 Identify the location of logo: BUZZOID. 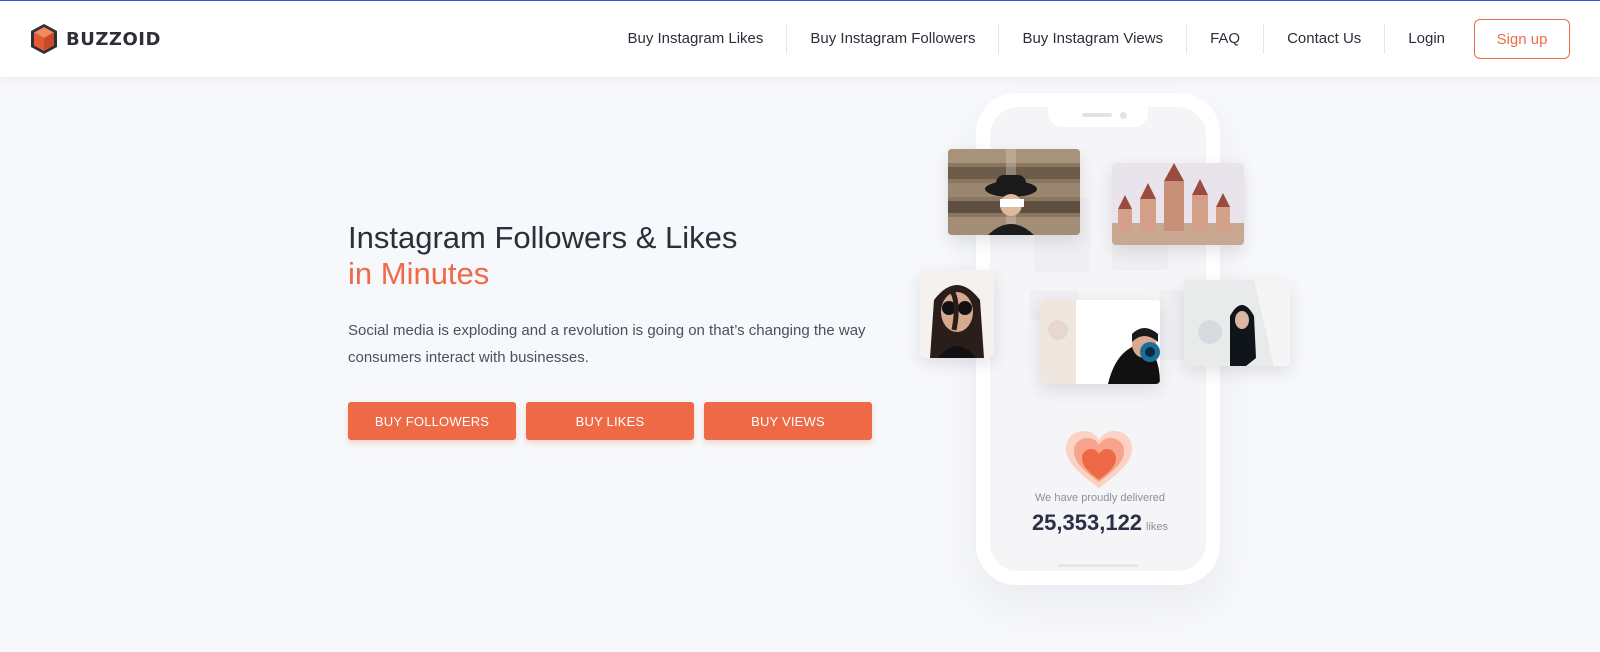
(95, 39).